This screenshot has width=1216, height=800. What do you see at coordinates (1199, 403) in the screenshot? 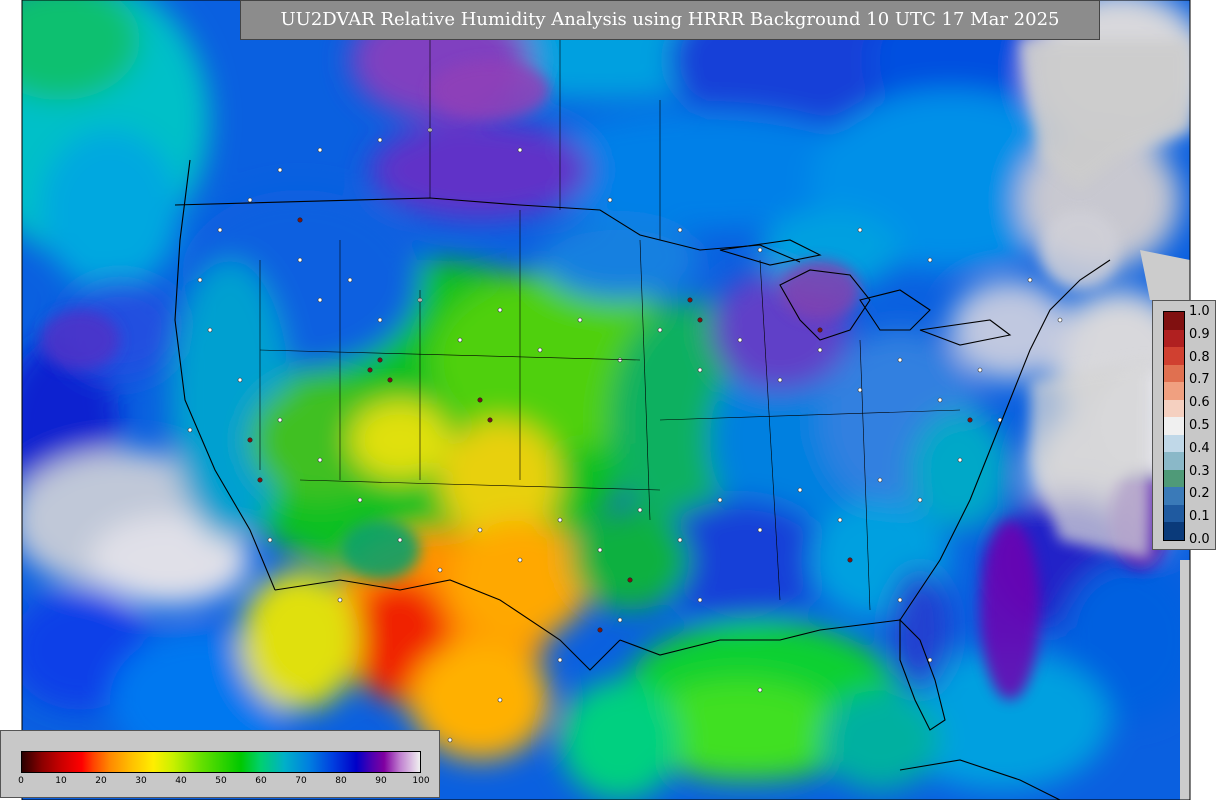
I see `obs-colorbar-tick: 0.6` at bounding box center [1199, 403].